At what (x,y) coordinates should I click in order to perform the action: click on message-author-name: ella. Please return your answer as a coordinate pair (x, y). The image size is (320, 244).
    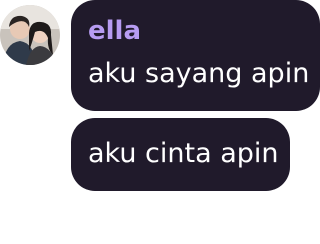
    Looking at the image, I should click on (114, 31).